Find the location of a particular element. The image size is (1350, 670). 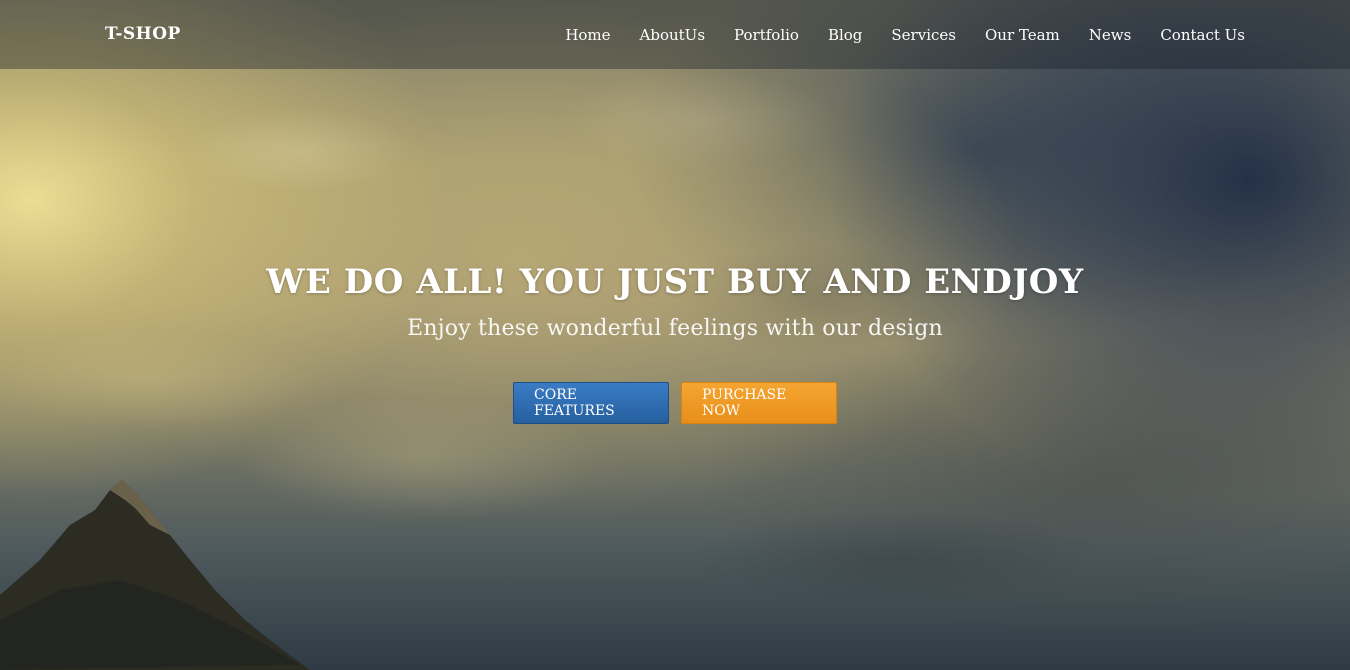

nav-item-portfolio: Portfolio is located at coordinates (766, 35).